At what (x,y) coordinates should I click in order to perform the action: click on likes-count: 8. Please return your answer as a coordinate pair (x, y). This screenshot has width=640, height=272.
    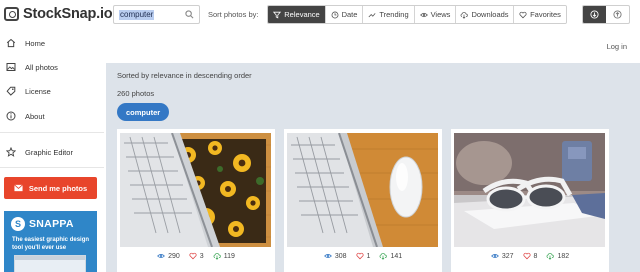
    Looking at the image, I should click on (535, 256).